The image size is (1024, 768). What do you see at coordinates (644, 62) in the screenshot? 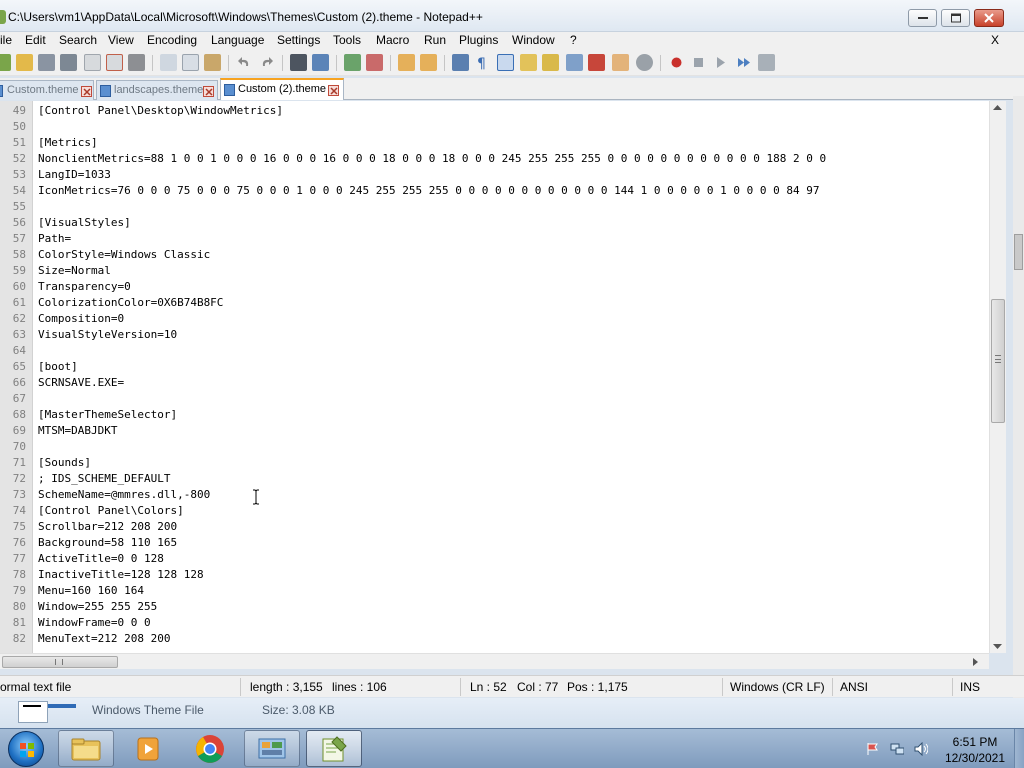
I see `monitoring-icon` at bounding box center [644, 62].